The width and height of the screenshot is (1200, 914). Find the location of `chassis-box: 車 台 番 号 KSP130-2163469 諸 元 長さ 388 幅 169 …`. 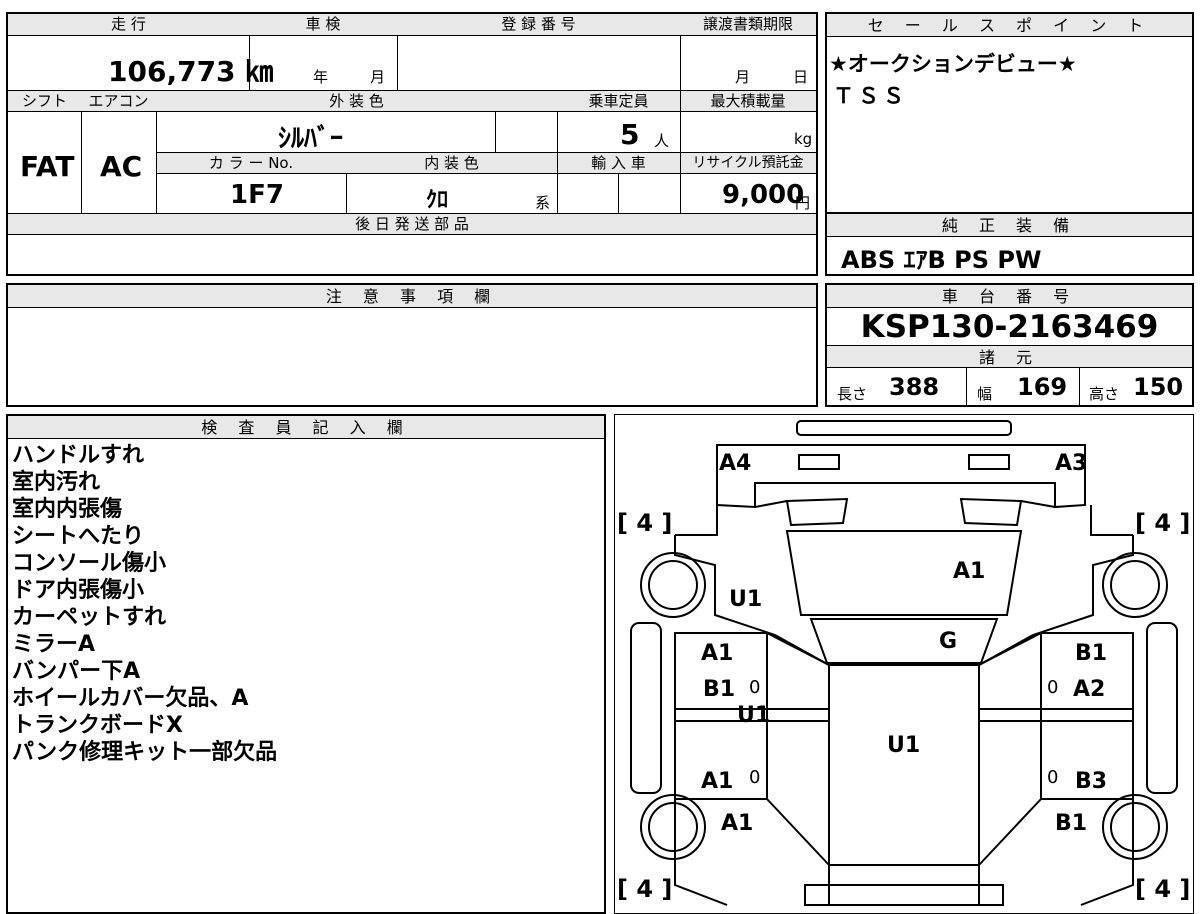

chassis-box: 車 台 番 号 KSP130-2163469 諸 元 長さ 388 幅 169 … is located at coordinates (1009, 345).